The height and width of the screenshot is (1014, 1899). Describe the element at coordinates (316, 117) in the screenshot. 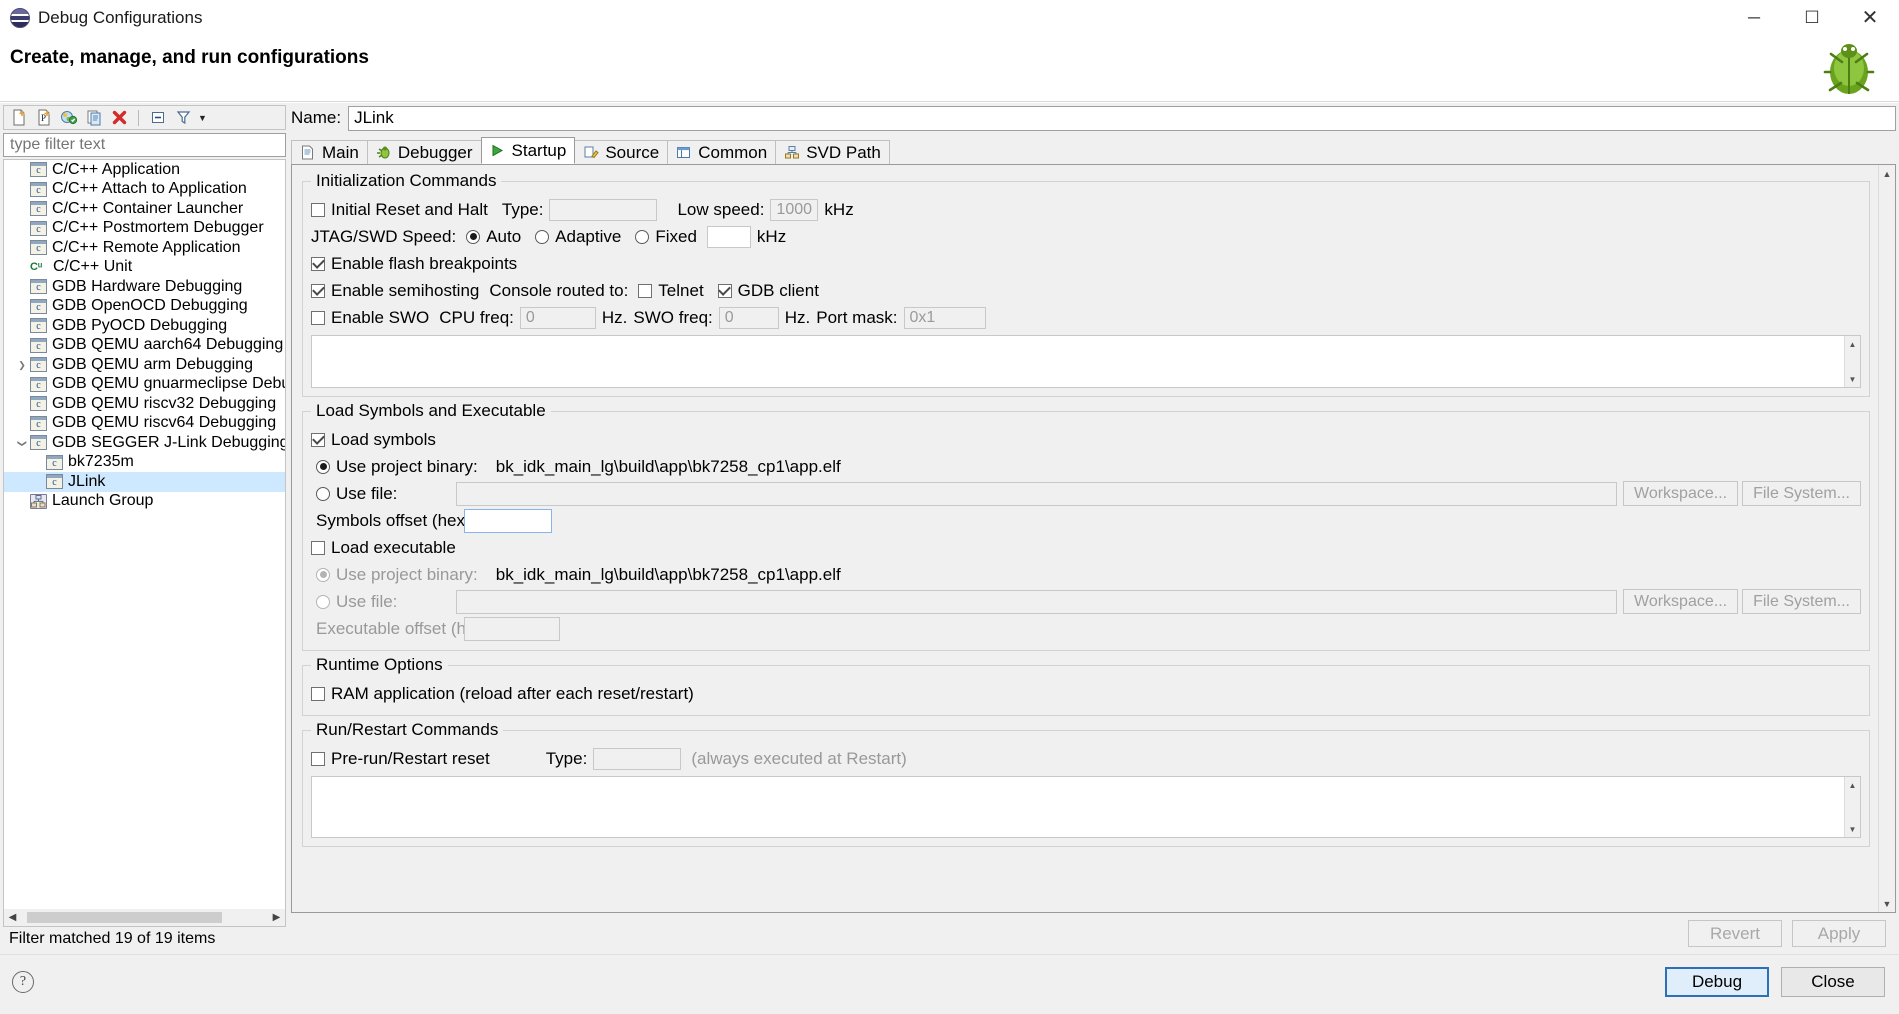

I see `config-name-label: Name:` at that location.